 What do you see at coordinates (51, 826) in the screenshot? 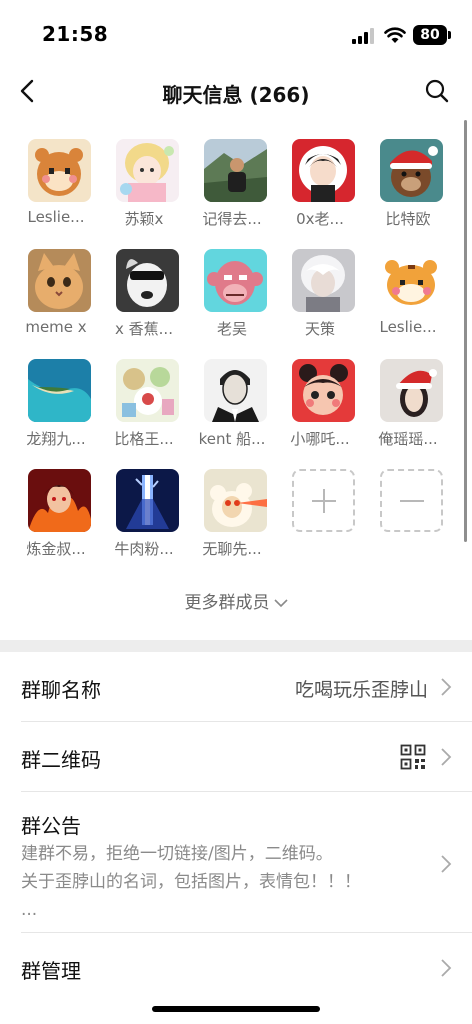
I see `group-notice-label: 群公告` at bounding box center [51, 826].